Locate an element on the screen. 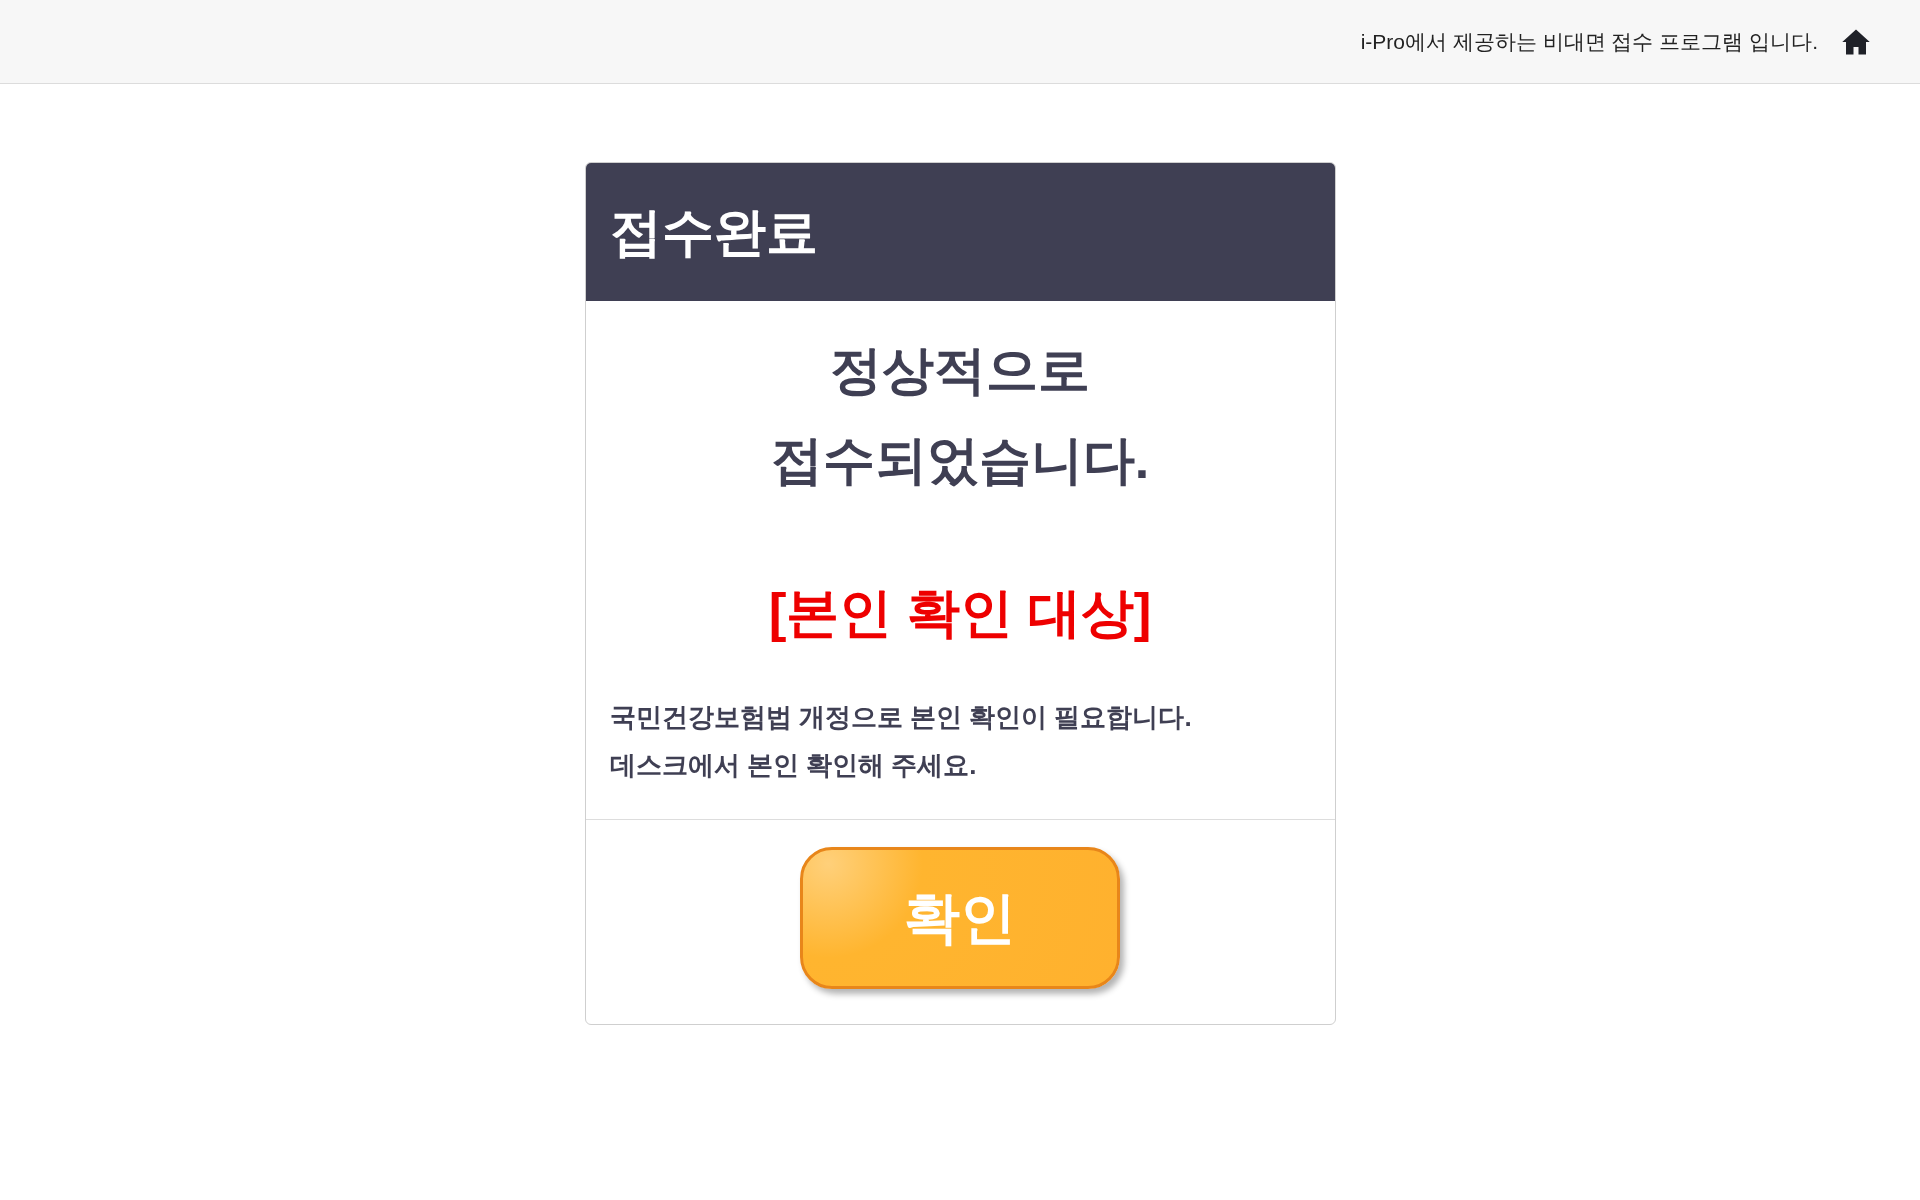  home-icon is located at coordinates (1856, 41).